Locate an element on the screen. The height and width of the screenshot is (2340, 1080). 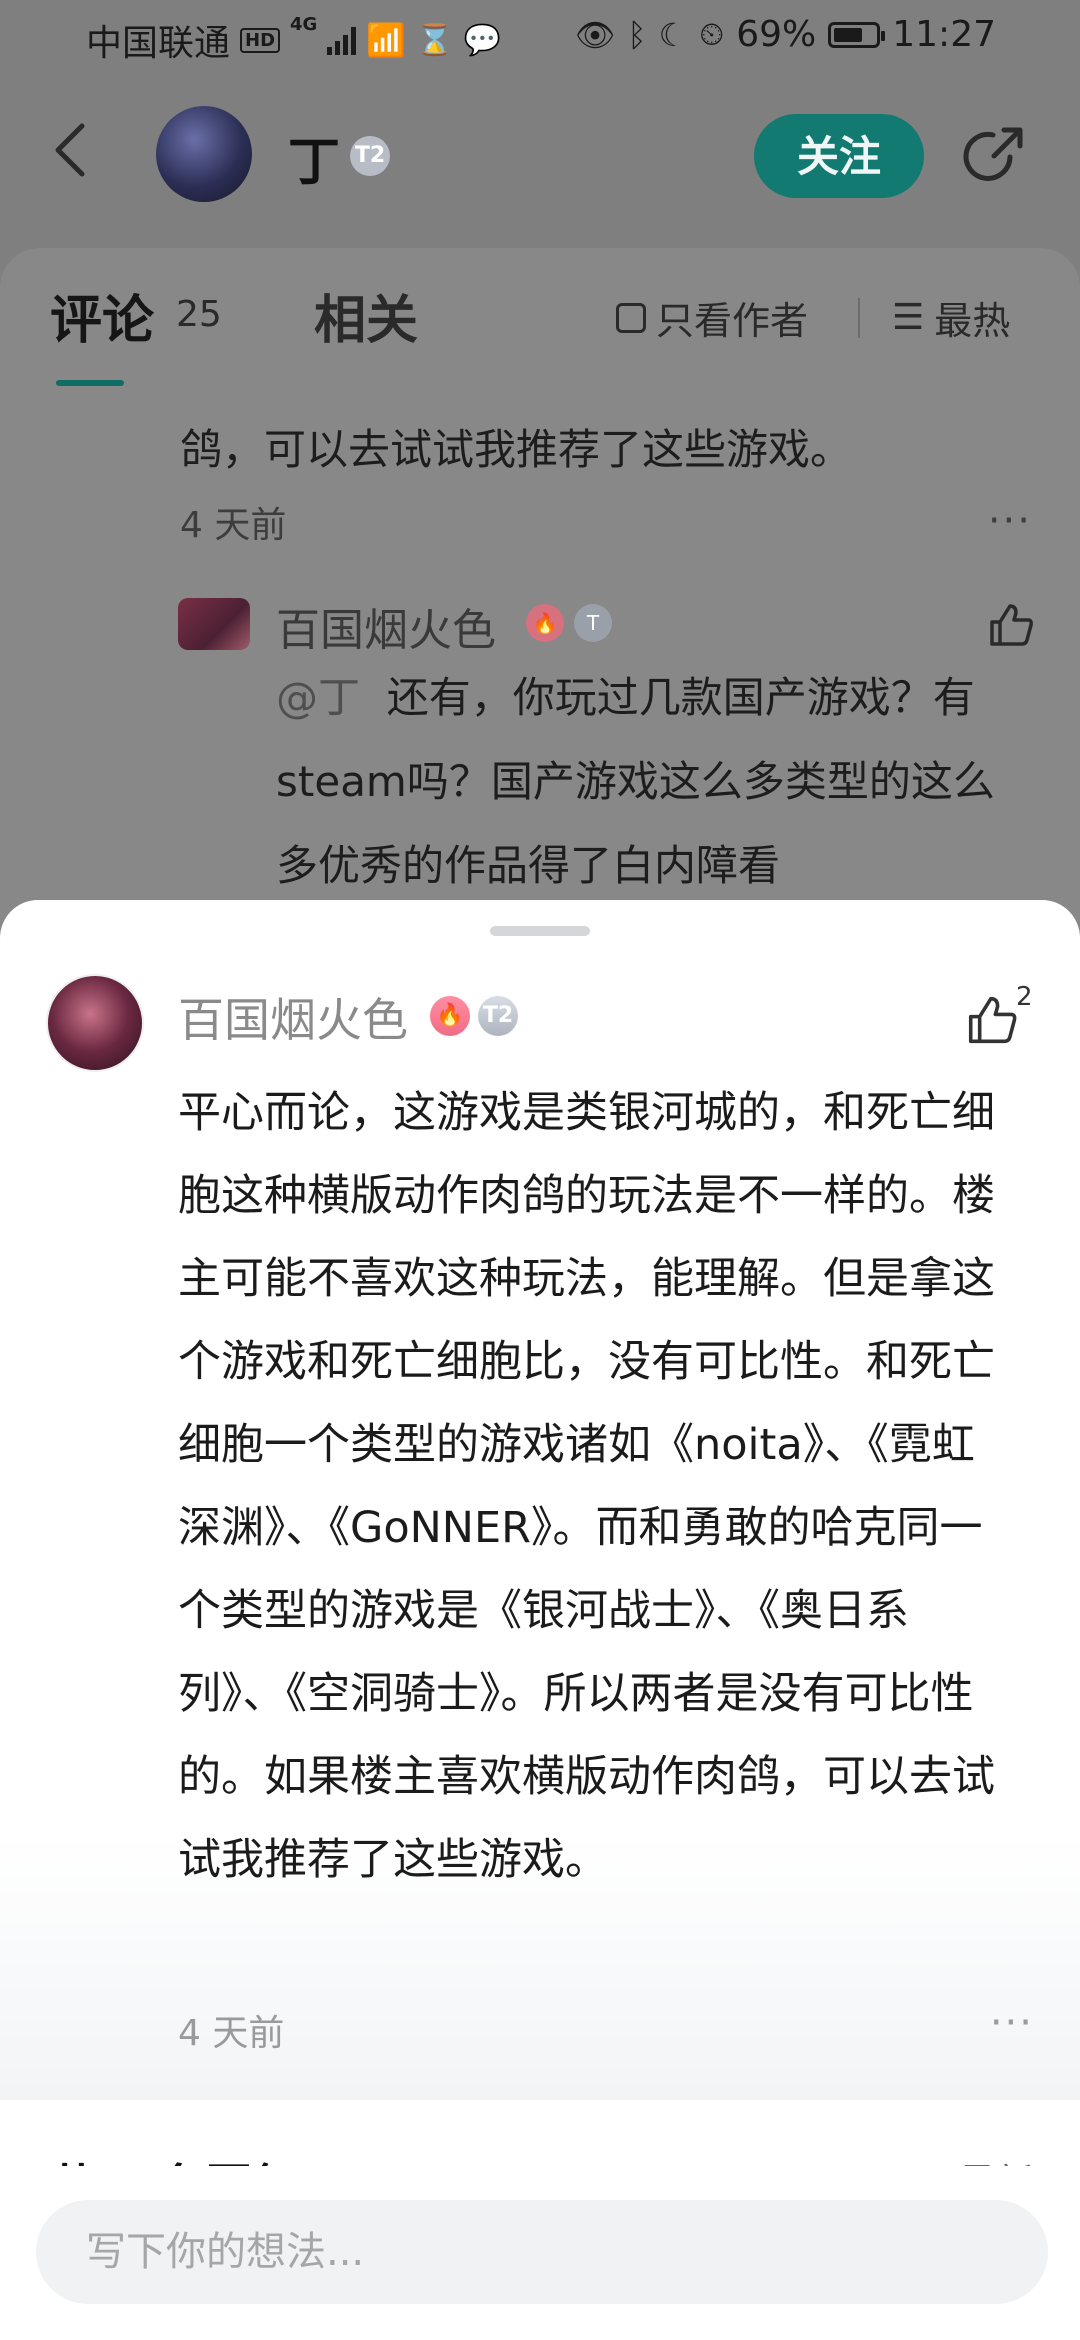
author-only-toggle: 只看作者 is located at coordinates (712, 317).